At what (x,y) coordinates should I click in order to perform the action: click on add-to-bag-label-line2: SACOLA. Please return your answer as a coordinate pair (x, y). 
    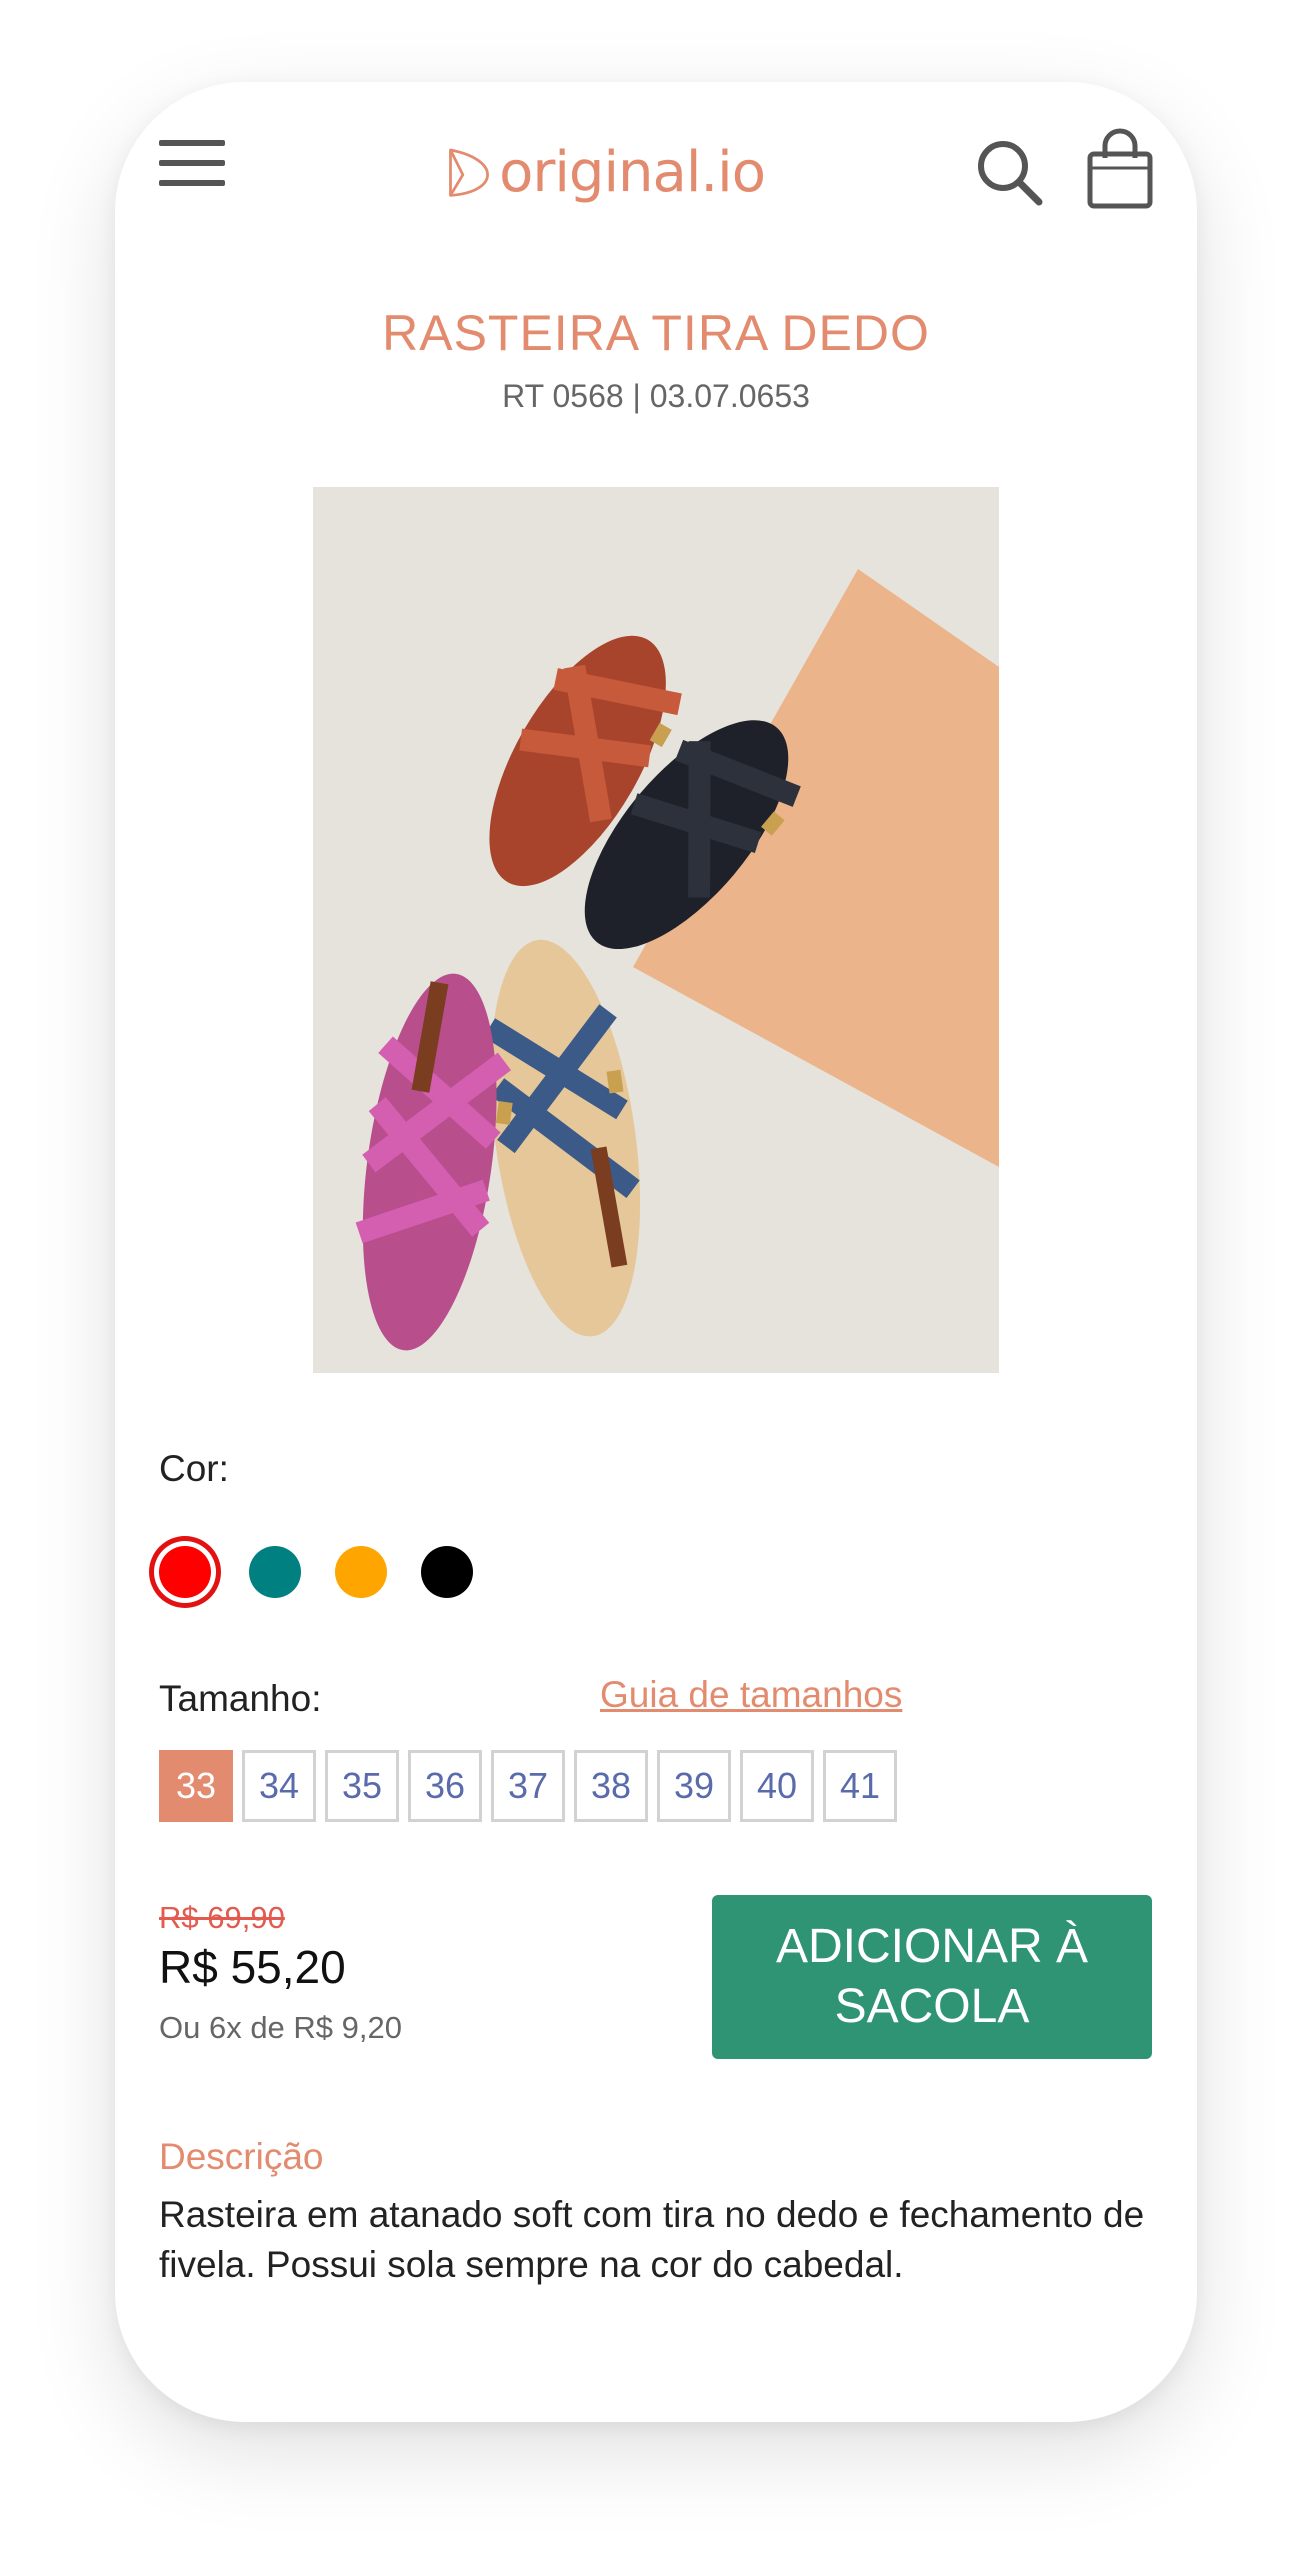
    Looking at the image, I should click on (932, 2006).